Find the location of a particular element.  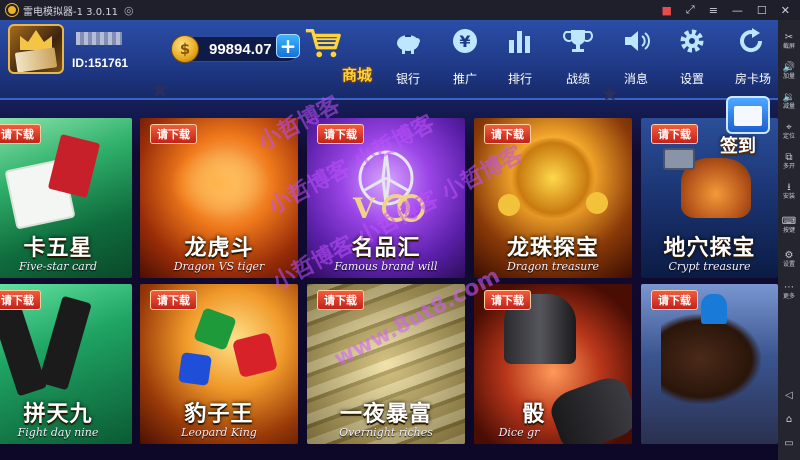

sidebar-label: 按键 is located at coordinates (788, 230).